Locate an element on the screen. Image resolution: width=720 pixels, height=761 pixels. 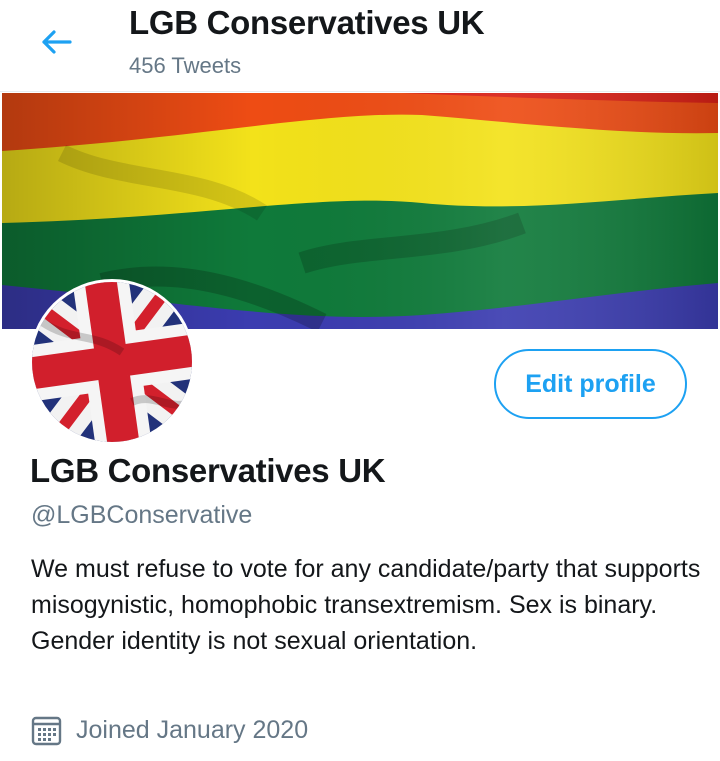
avatar is located at coordinates (112, 362).